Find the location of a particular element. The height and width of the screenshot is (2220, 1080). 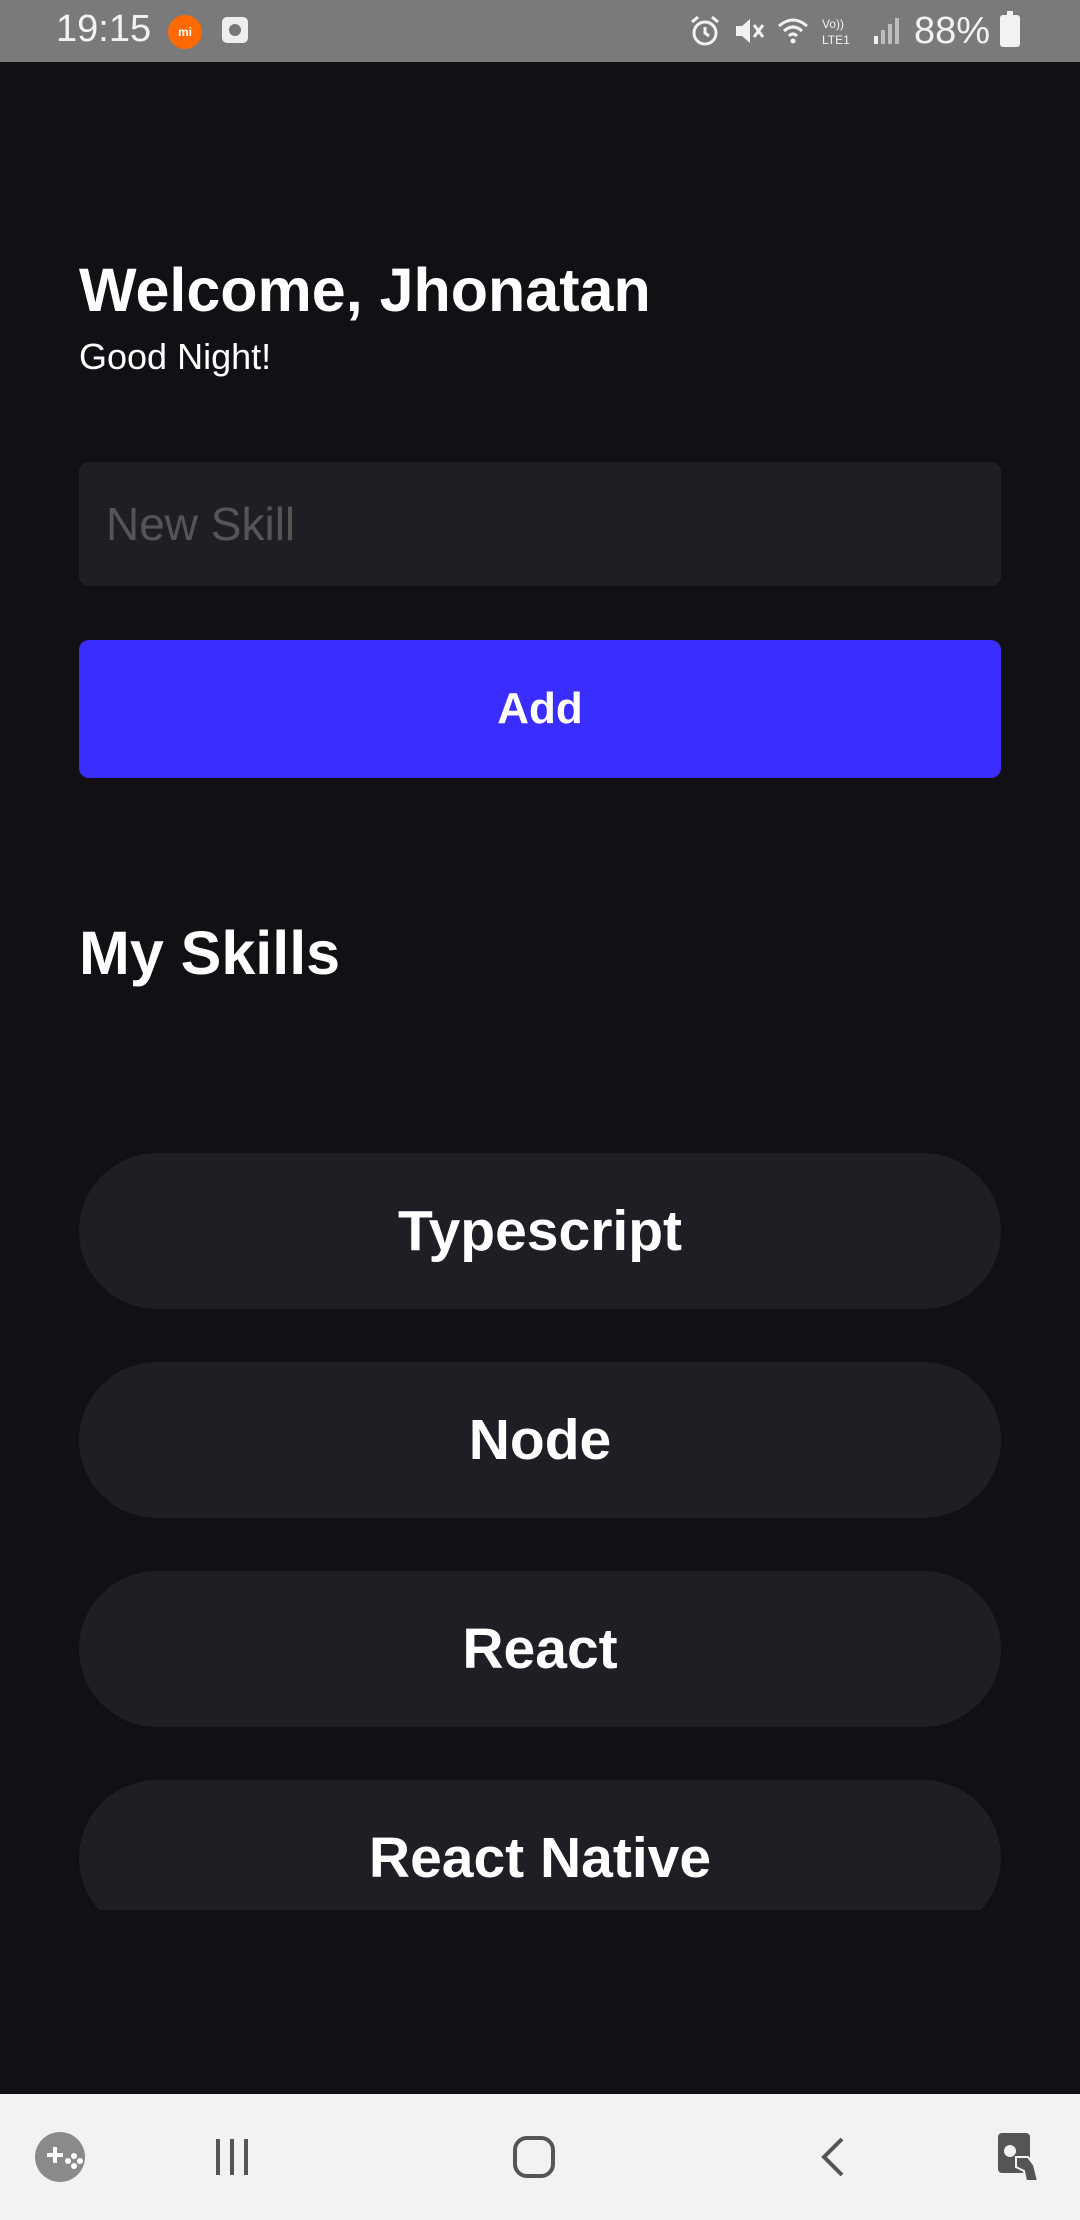

skill-card: React Native is located at coordinates (540, 1845).